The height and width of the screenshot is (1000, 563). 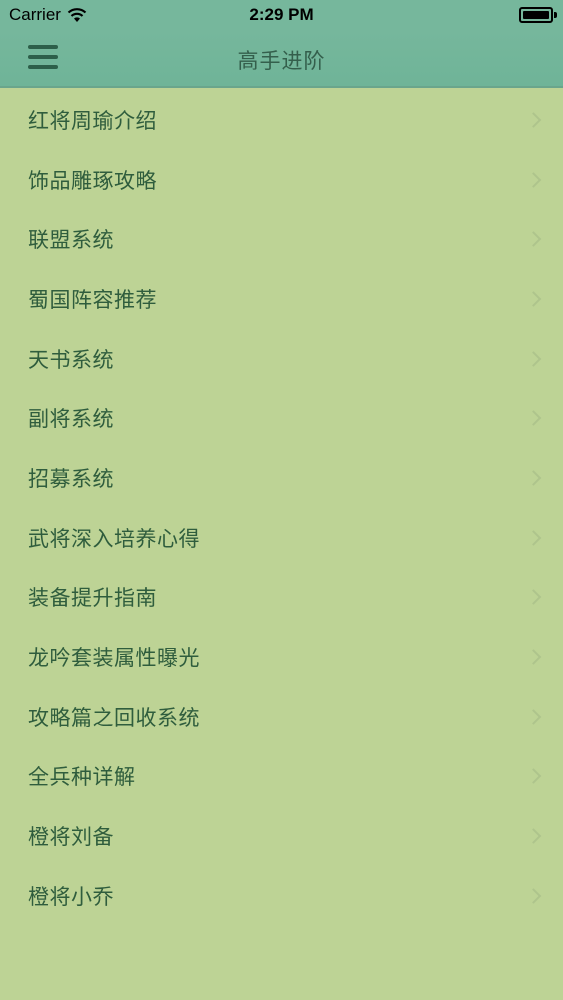 I want to click on status-time: 2:29 PM, so click(x=281, y=14).